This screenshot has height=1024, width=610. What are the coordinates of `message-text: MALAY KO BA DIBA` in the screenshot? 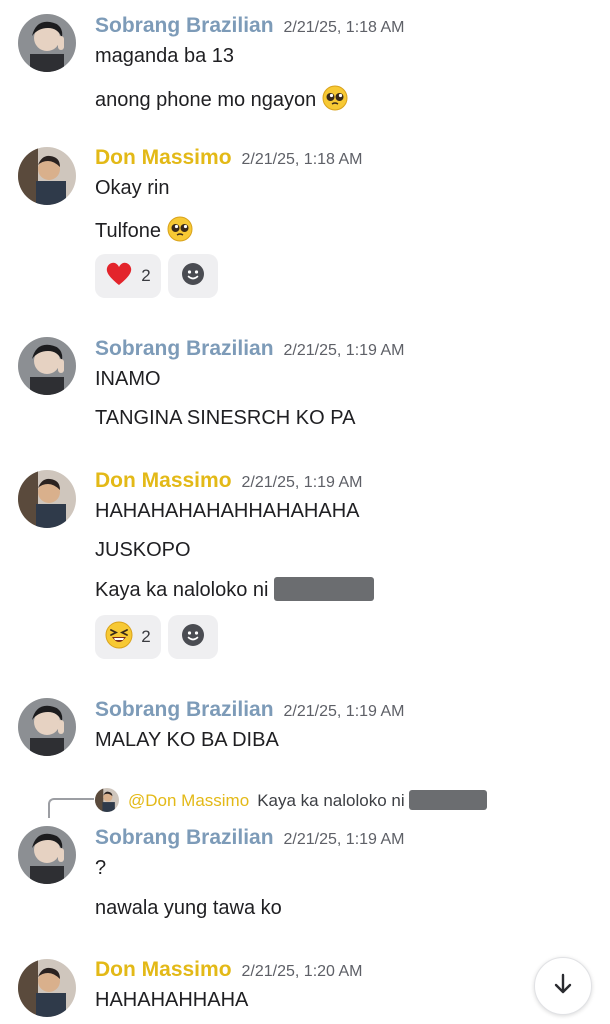 It's located at (187, 740).